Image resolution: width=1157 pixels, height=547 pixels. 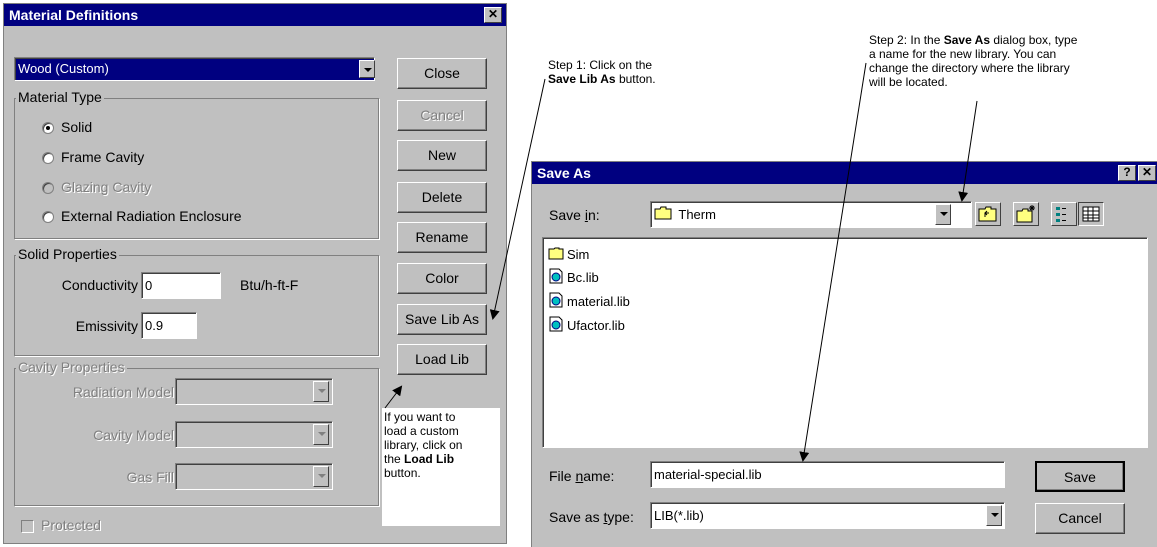 I want to click on load-lib-pointer-line, so click(x=393, y=397).